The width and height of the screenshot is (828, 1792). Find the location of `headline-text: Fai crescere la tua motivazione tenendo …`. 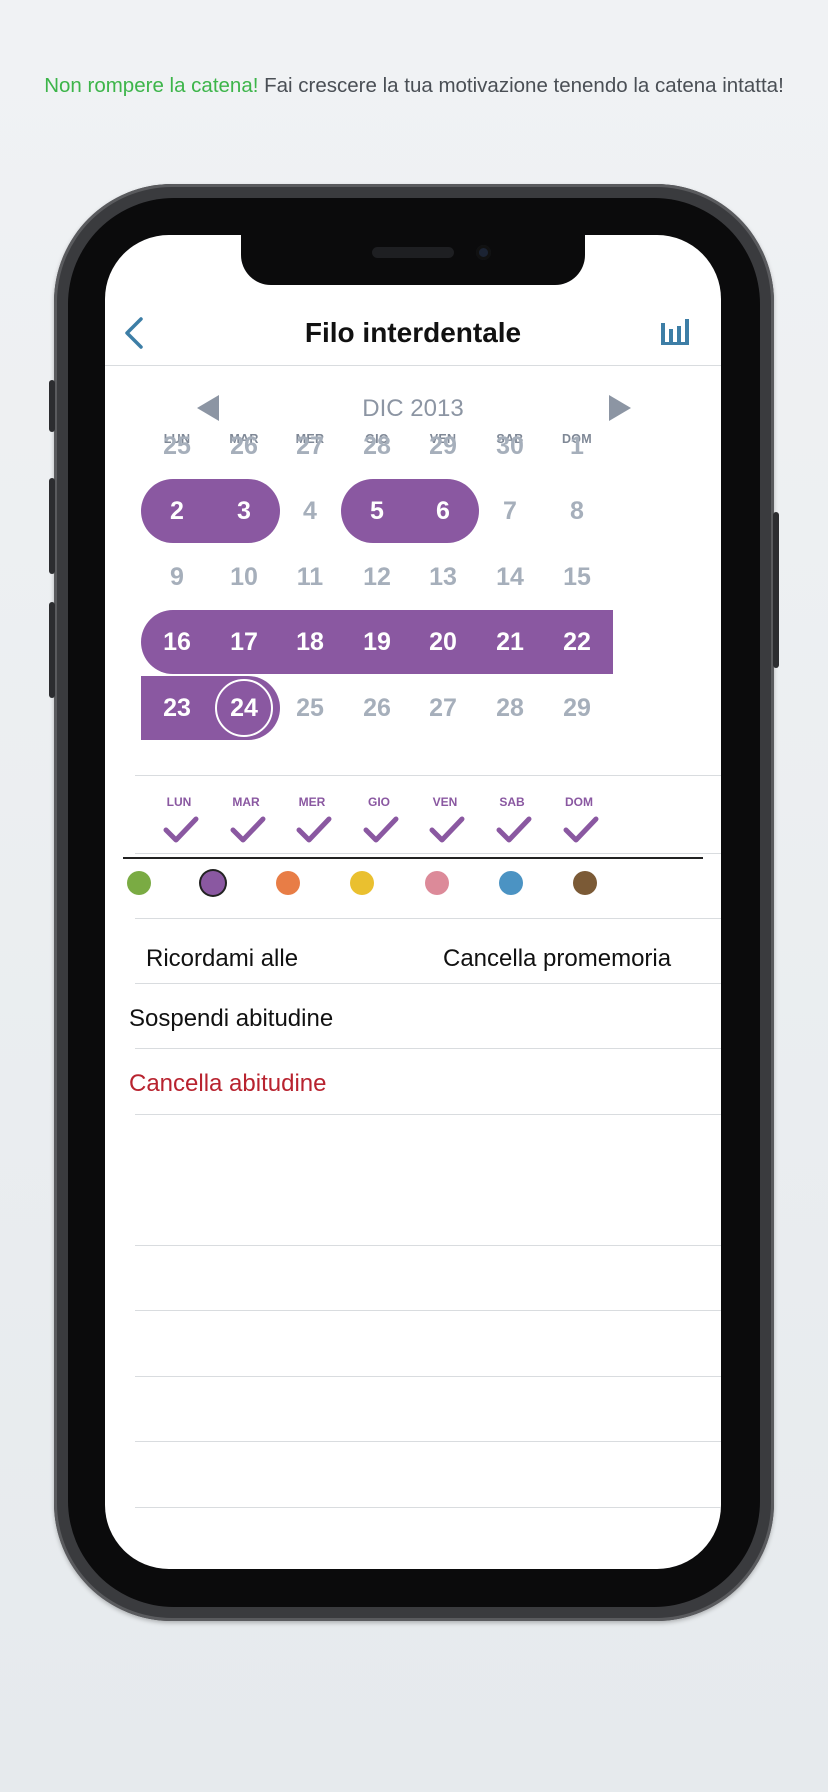

headline-text: Fai crescere la tua motivazione tenendo … is located at coordinates (521, 85).